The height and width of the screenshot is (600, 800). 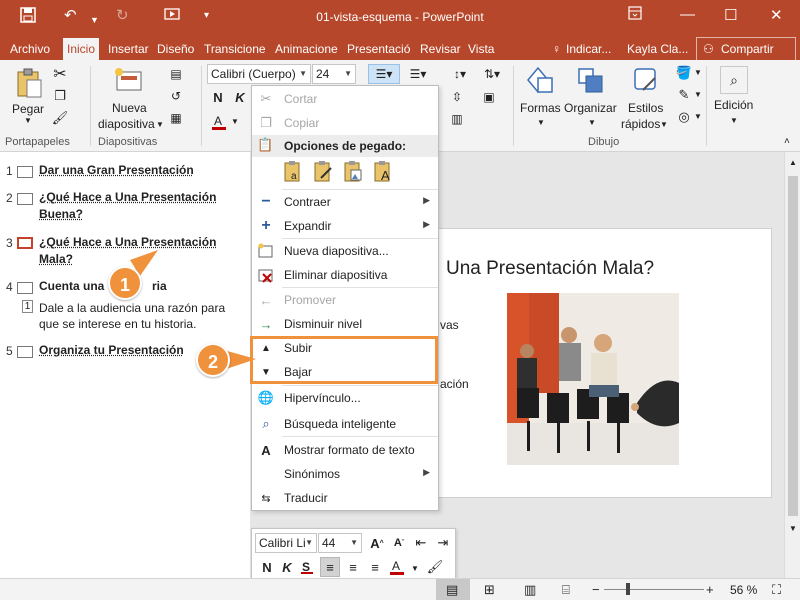 I want to click on grow-font-icon: A ^, so click(x=377, y=543).